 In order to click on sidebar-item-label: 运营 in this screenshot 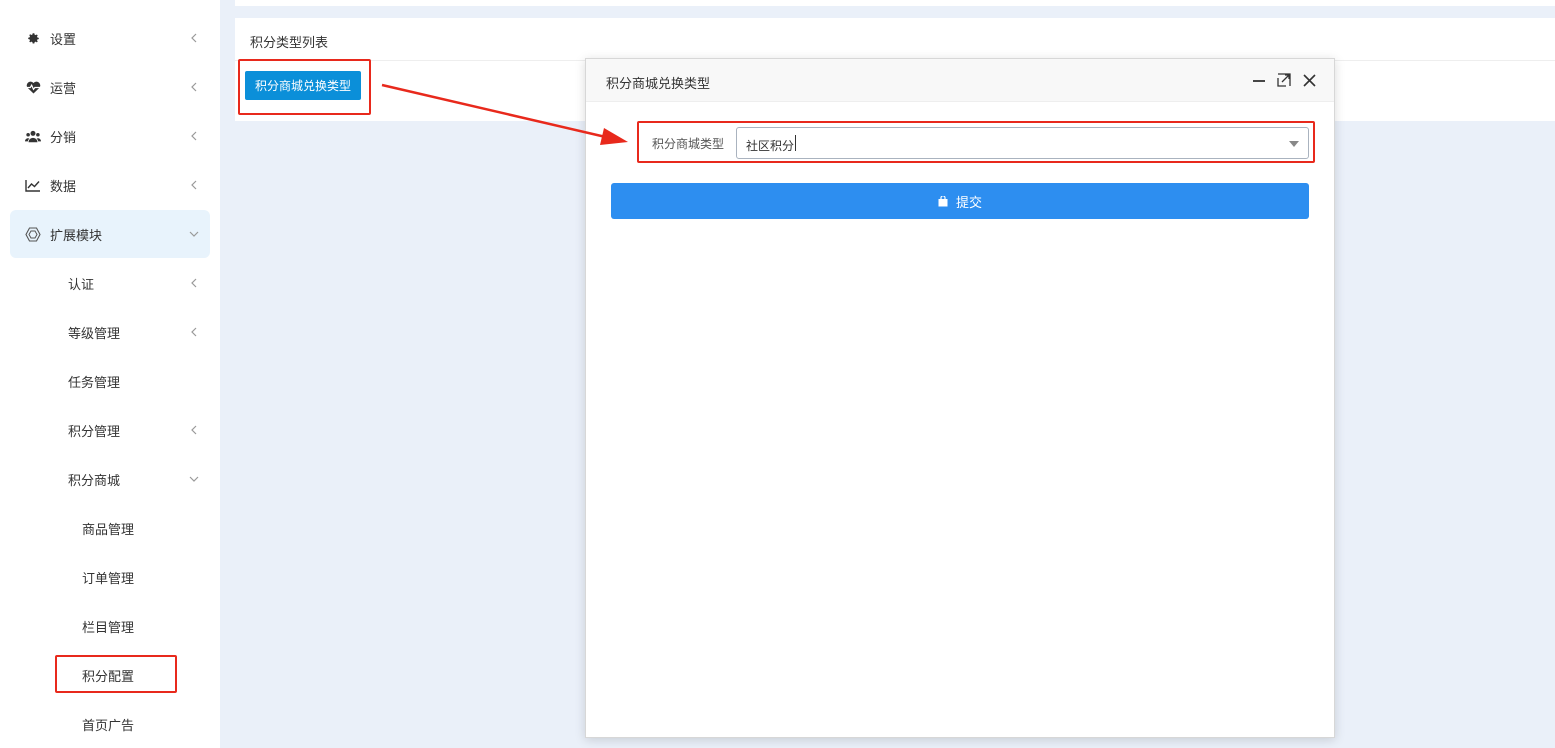, I will do `click(63, 89)`.